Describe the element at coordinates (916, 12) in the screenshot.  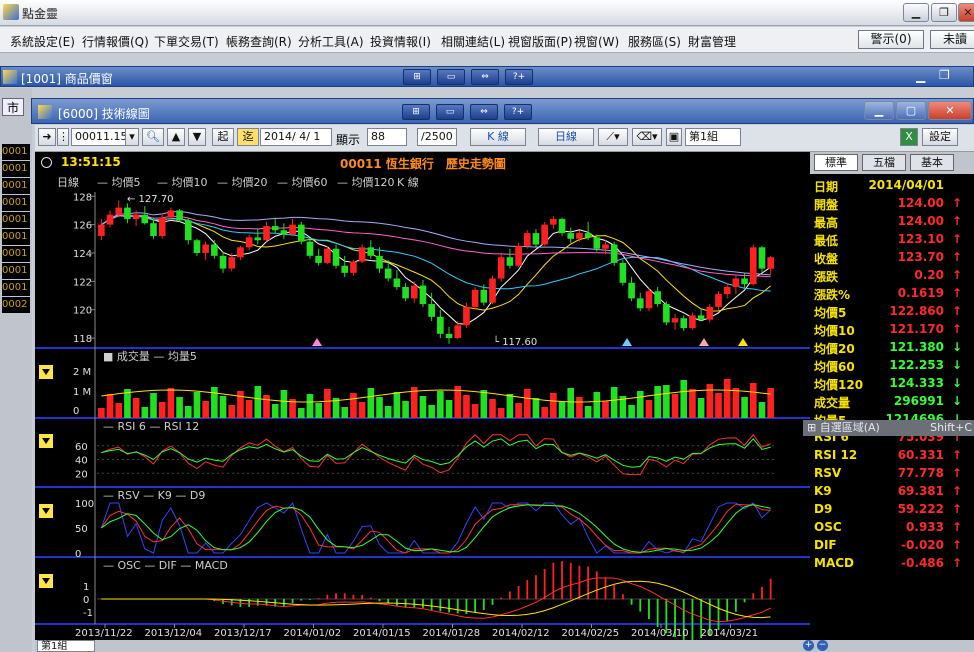
I see `minimize-button: ▁` at that location.